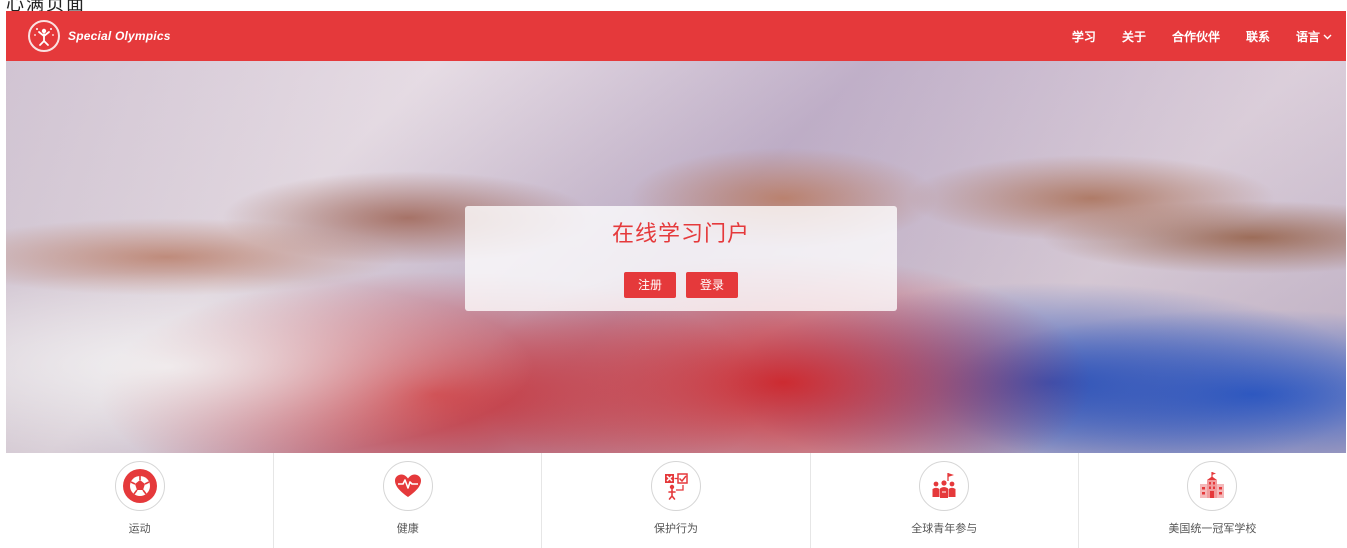  I want to click on chevron-down-icon, so click(1327, 36).